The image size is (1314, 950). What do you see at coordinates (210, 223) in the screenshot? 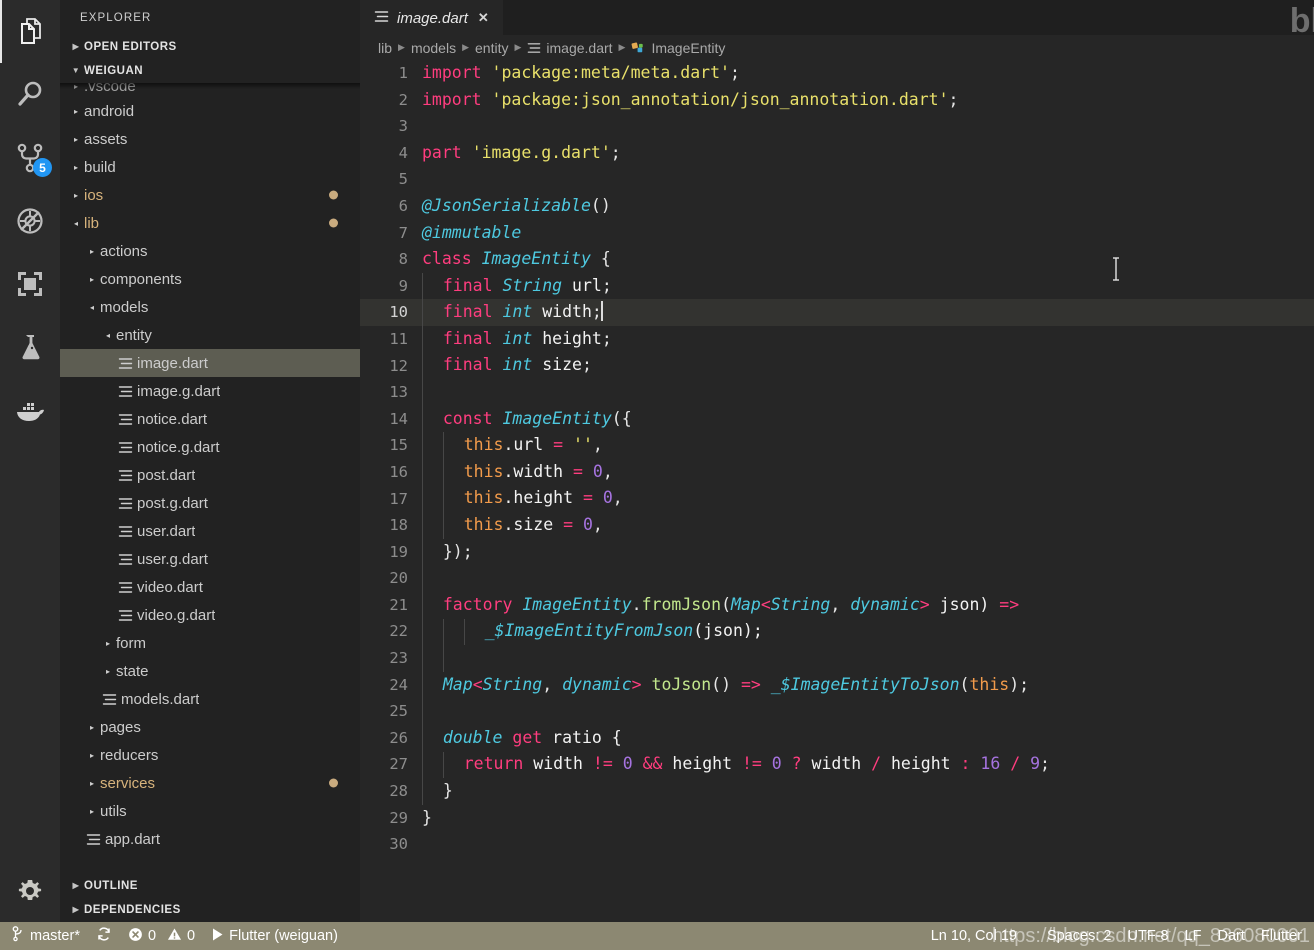
I see `tree-folder-row: ◂ lib` at bounding box center [210, 223].